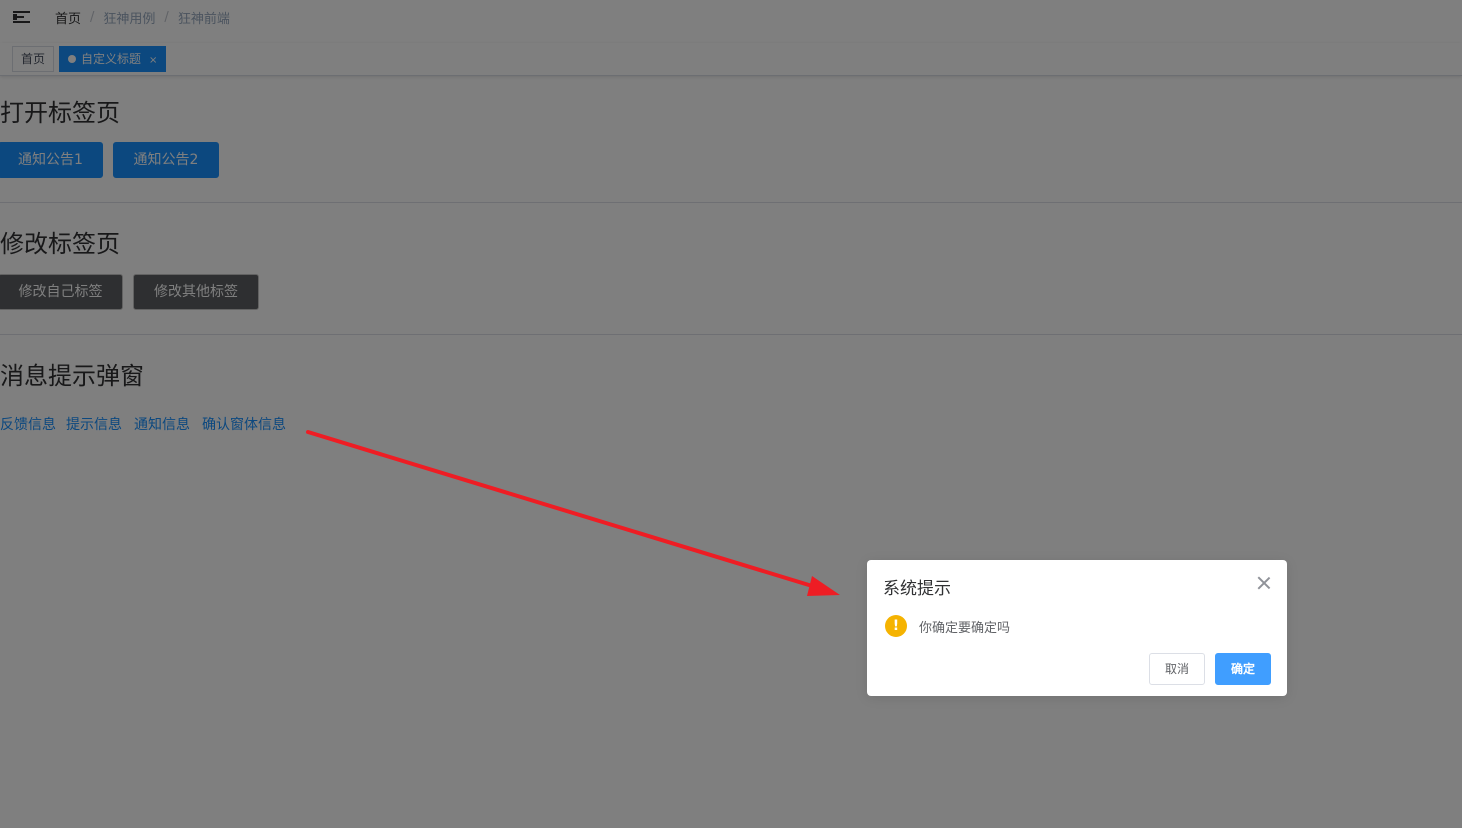 The width and height of the screenshot is (1462, 828). Describe the element at coordinates (896, 626) in the screenshot. I see `warning-icon: !` at that location.